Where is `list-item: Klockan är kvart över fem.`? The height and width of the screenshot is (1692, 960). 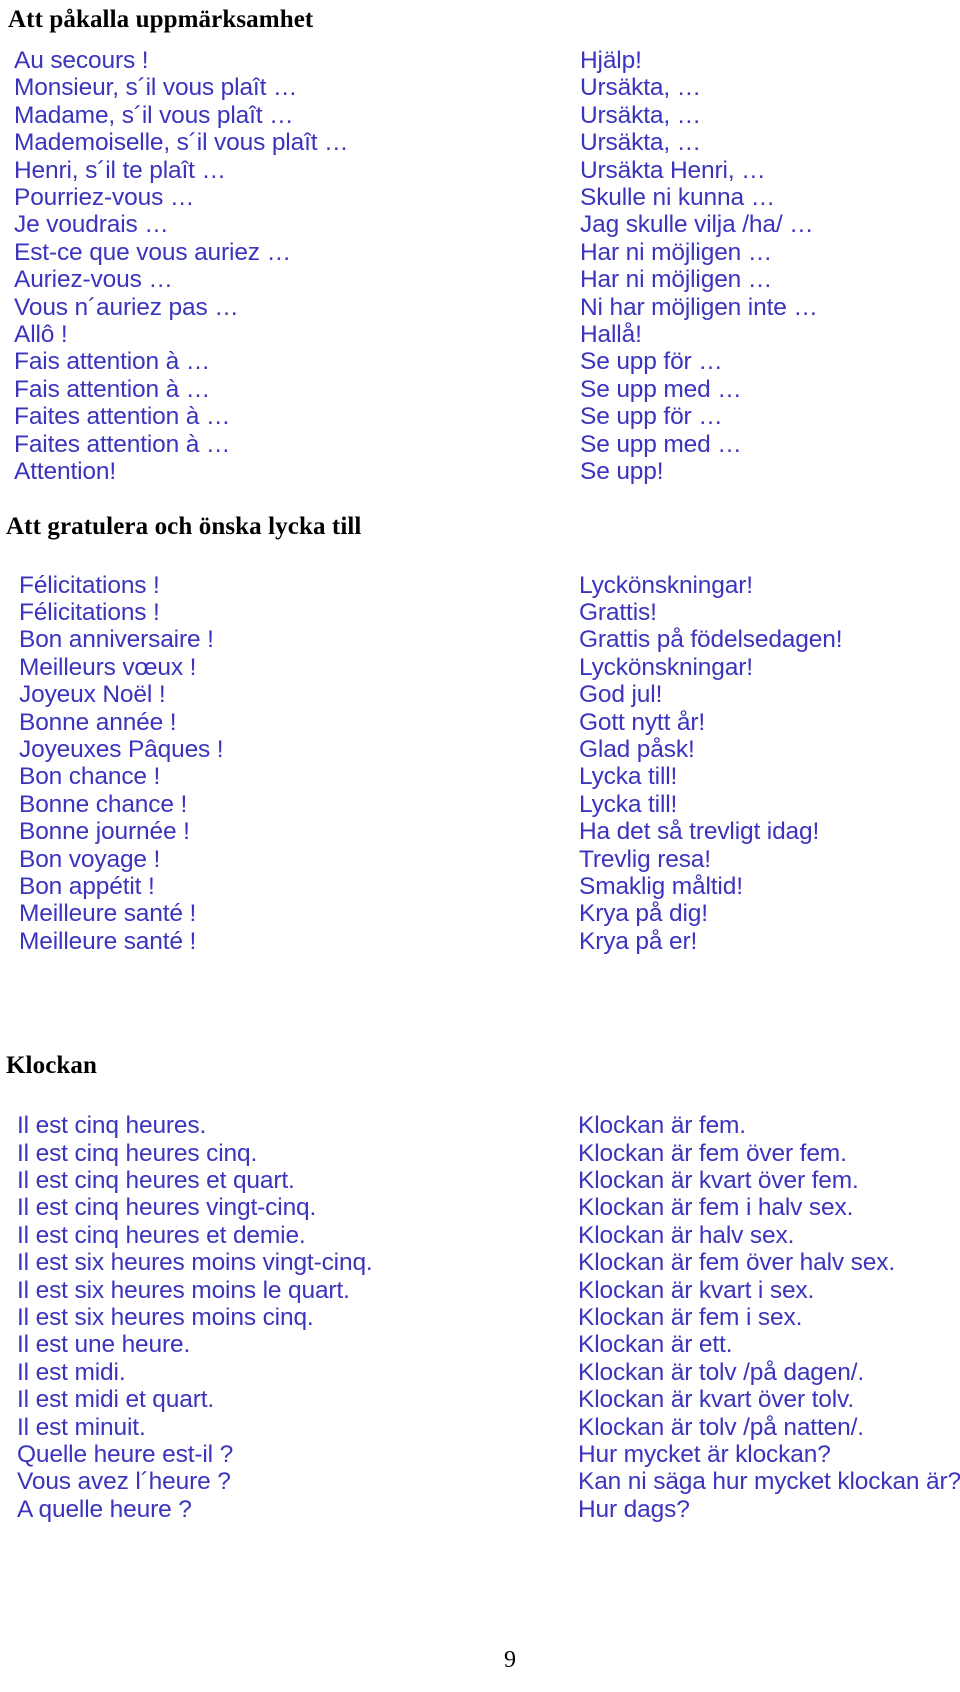
list-item: Klockan är kvart över fem. is located at coordinates (718, 1180).